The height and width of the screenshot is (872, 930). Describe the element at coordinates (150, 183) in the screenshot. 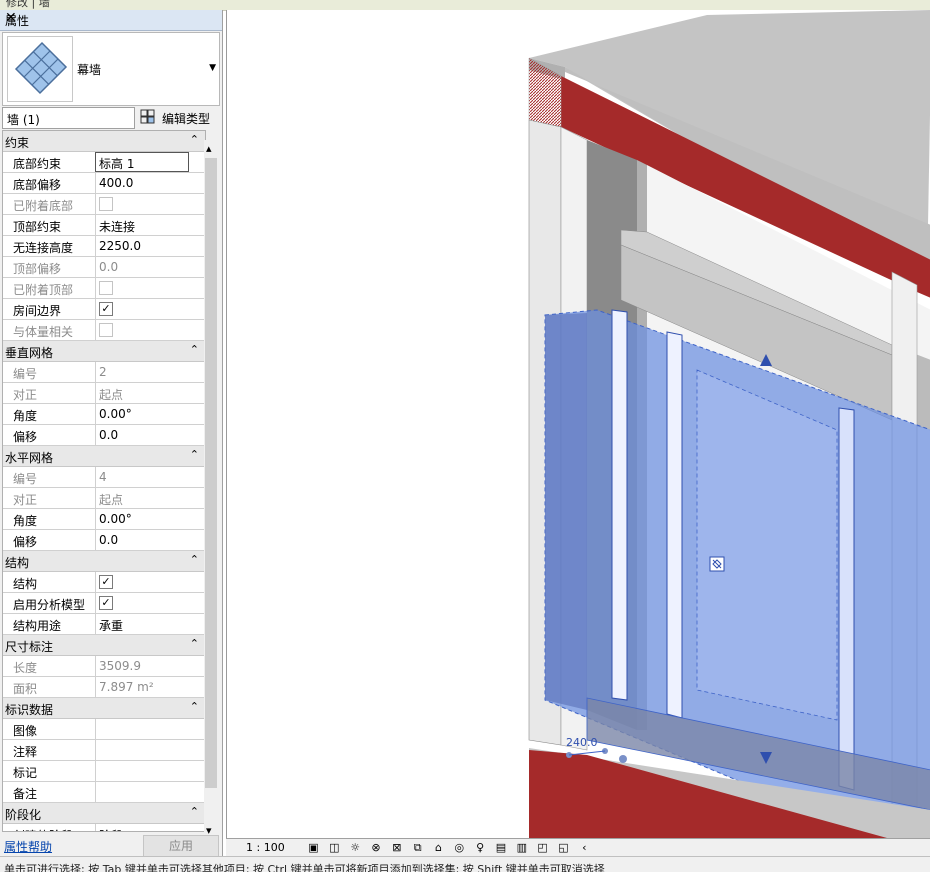

I see `property-value-cell: 400.0` at that location.